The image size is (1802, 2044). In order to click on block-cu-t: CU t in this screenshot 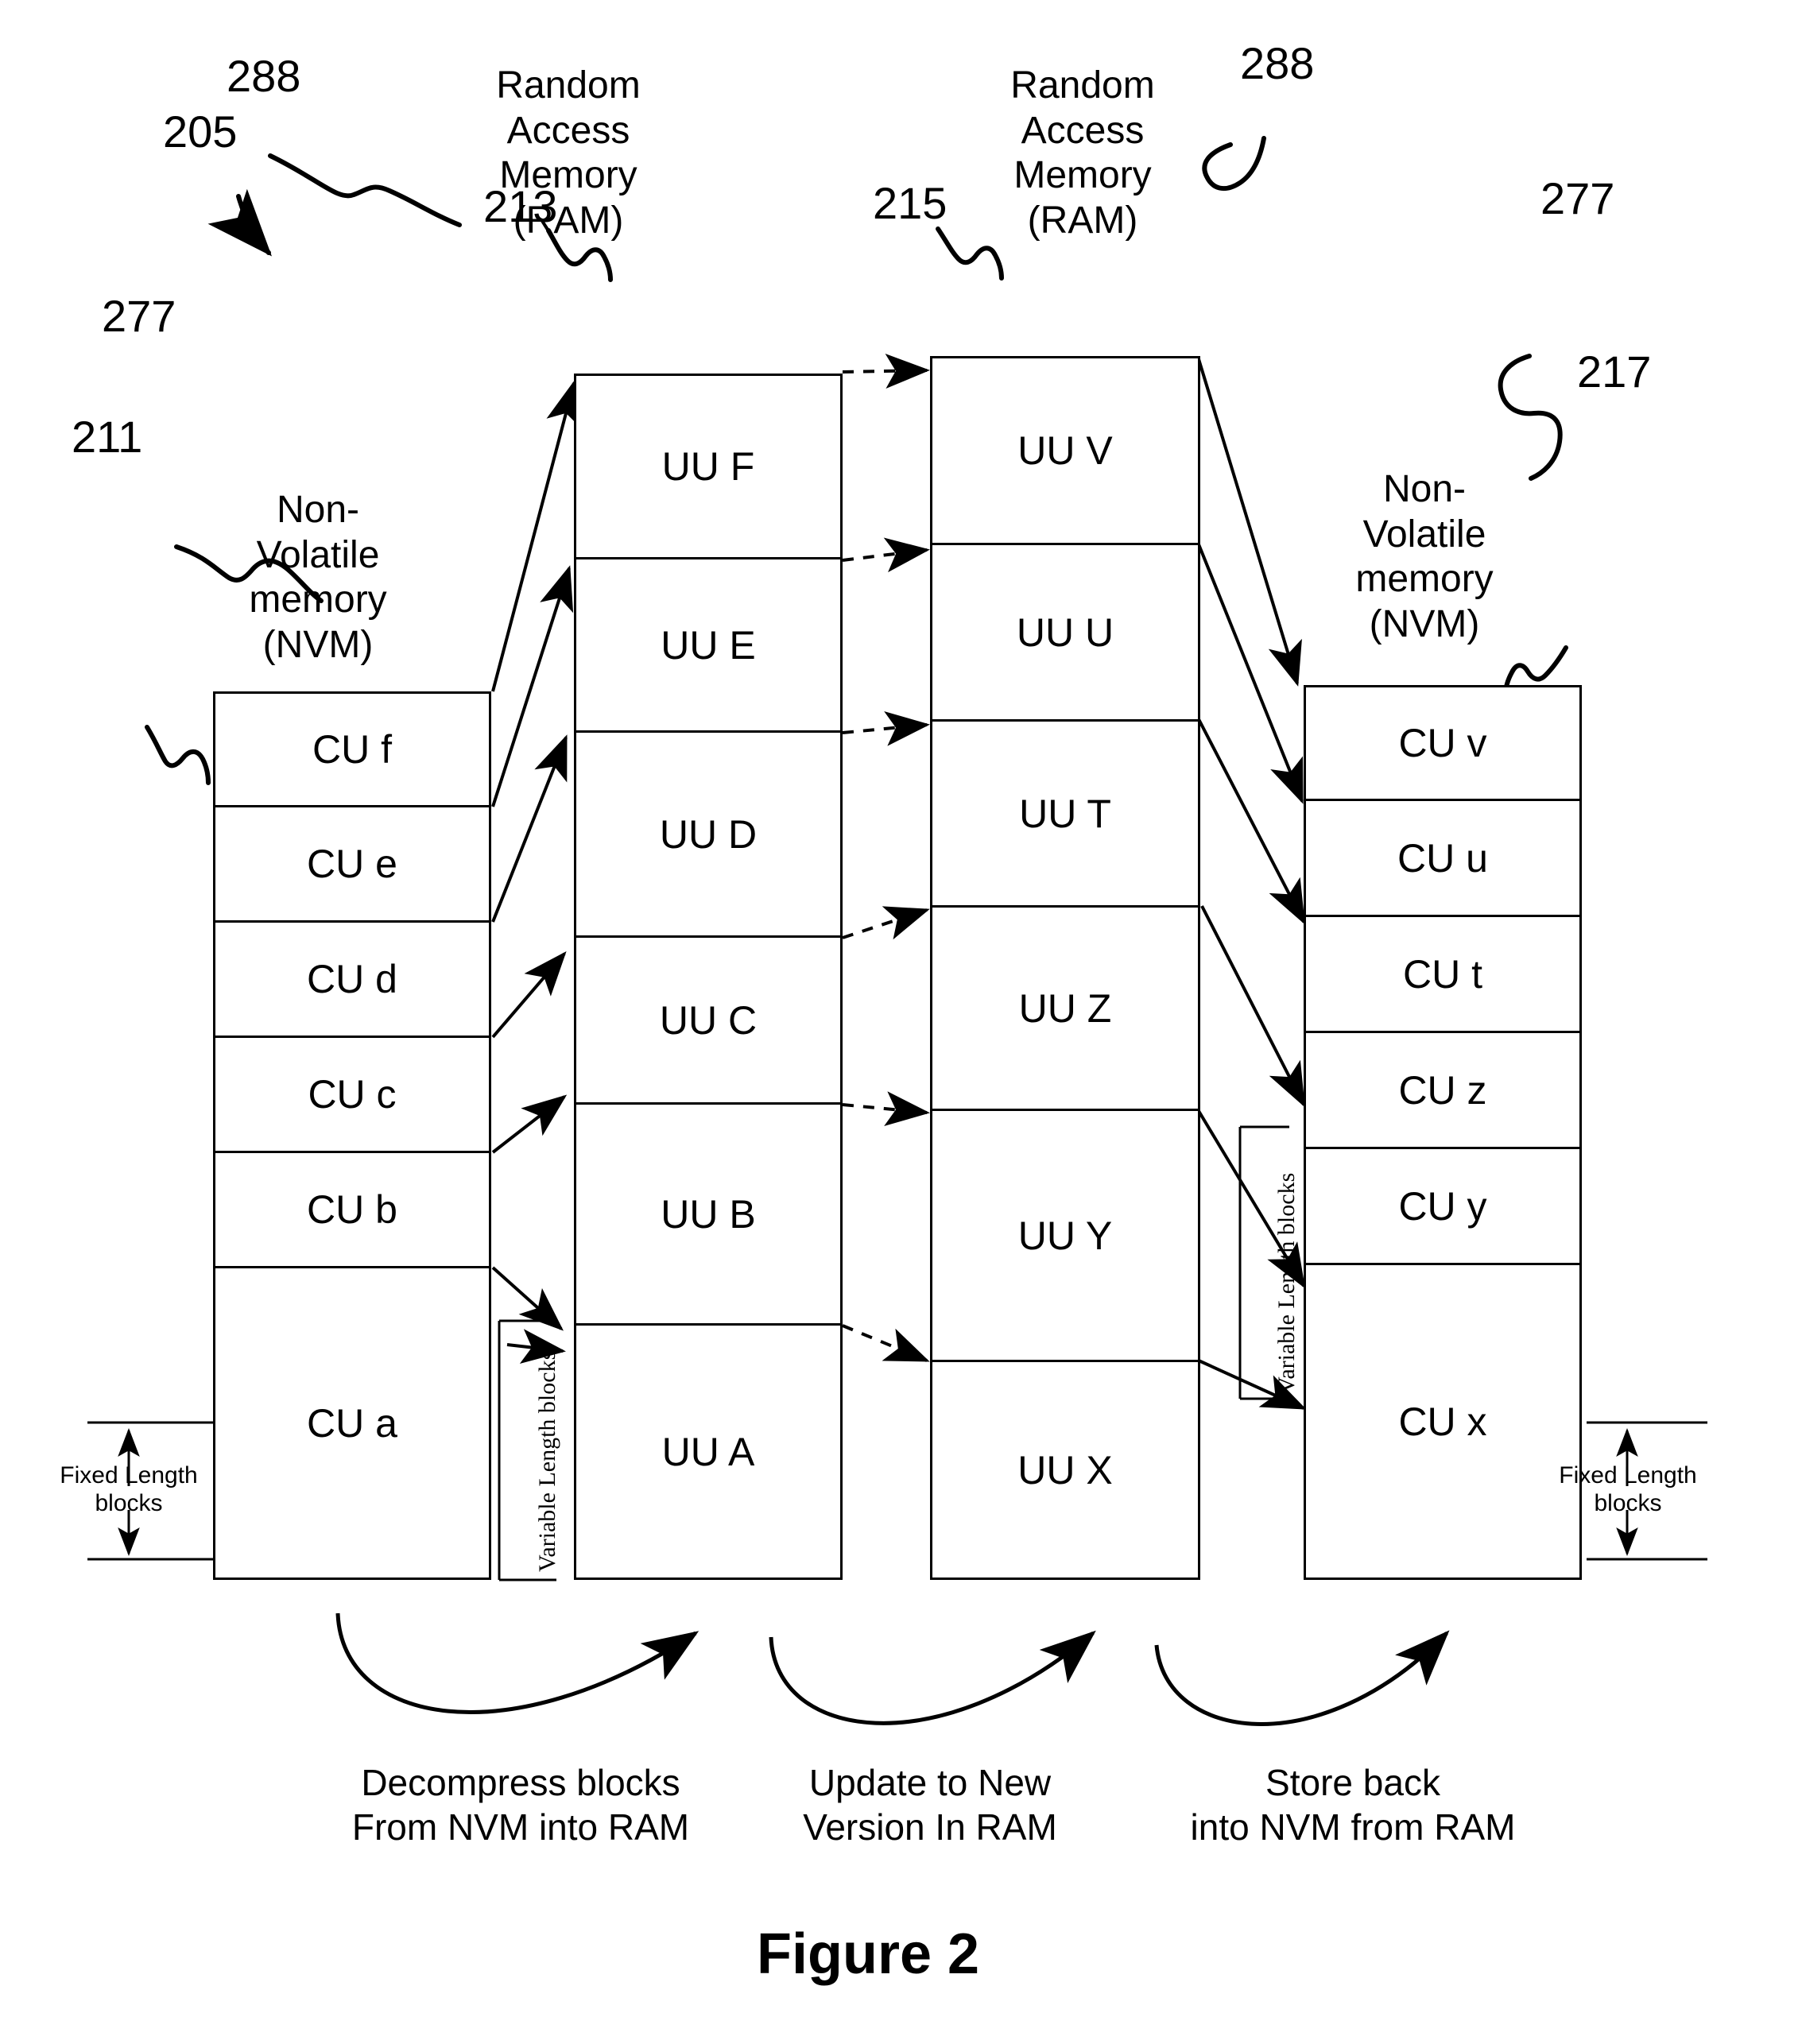, I will do `click(1443, 975)`.